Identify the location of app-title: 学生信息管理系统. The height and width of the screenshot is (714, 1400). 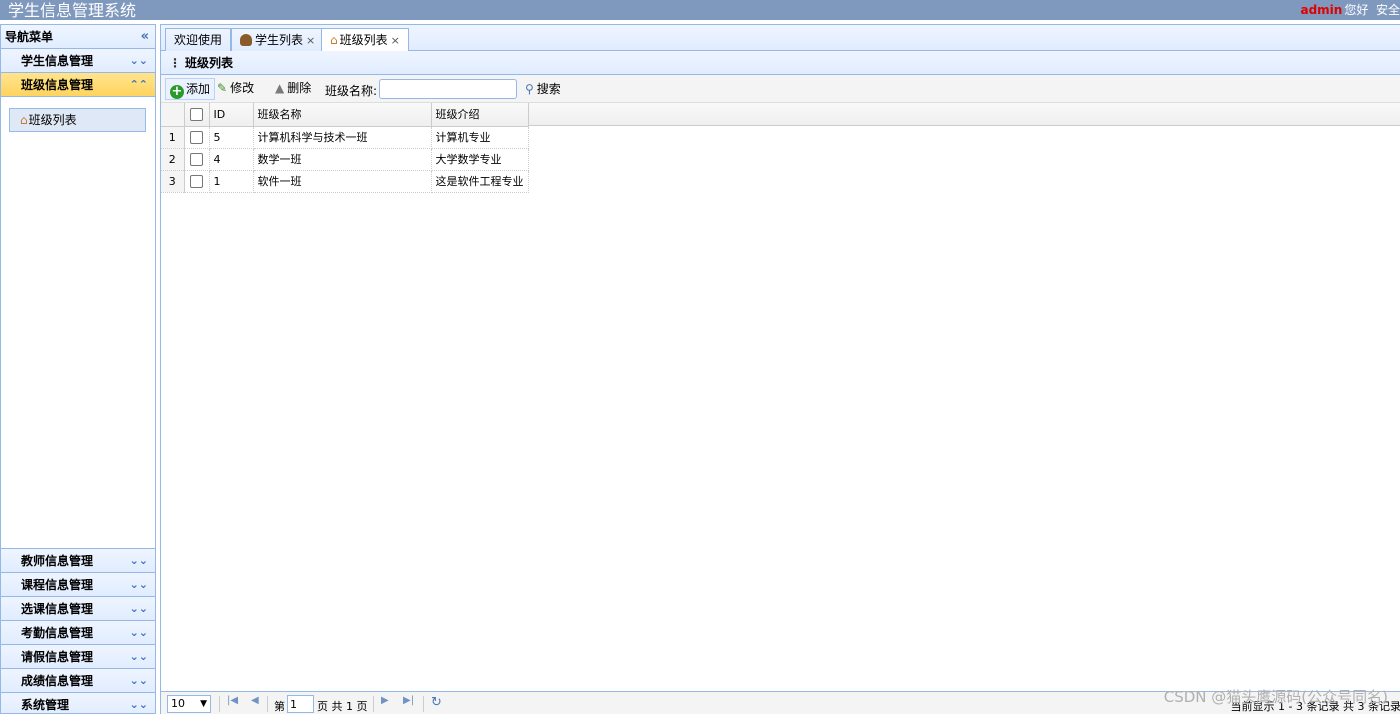
(72, 10).